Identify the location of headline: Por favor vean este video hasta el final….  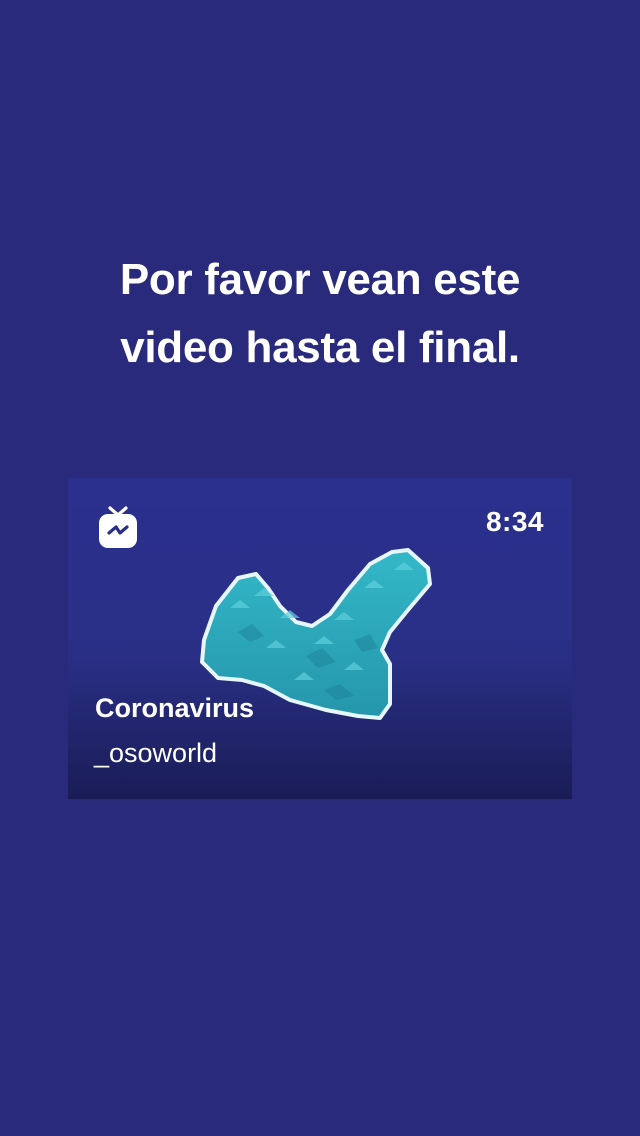
(320, 314).